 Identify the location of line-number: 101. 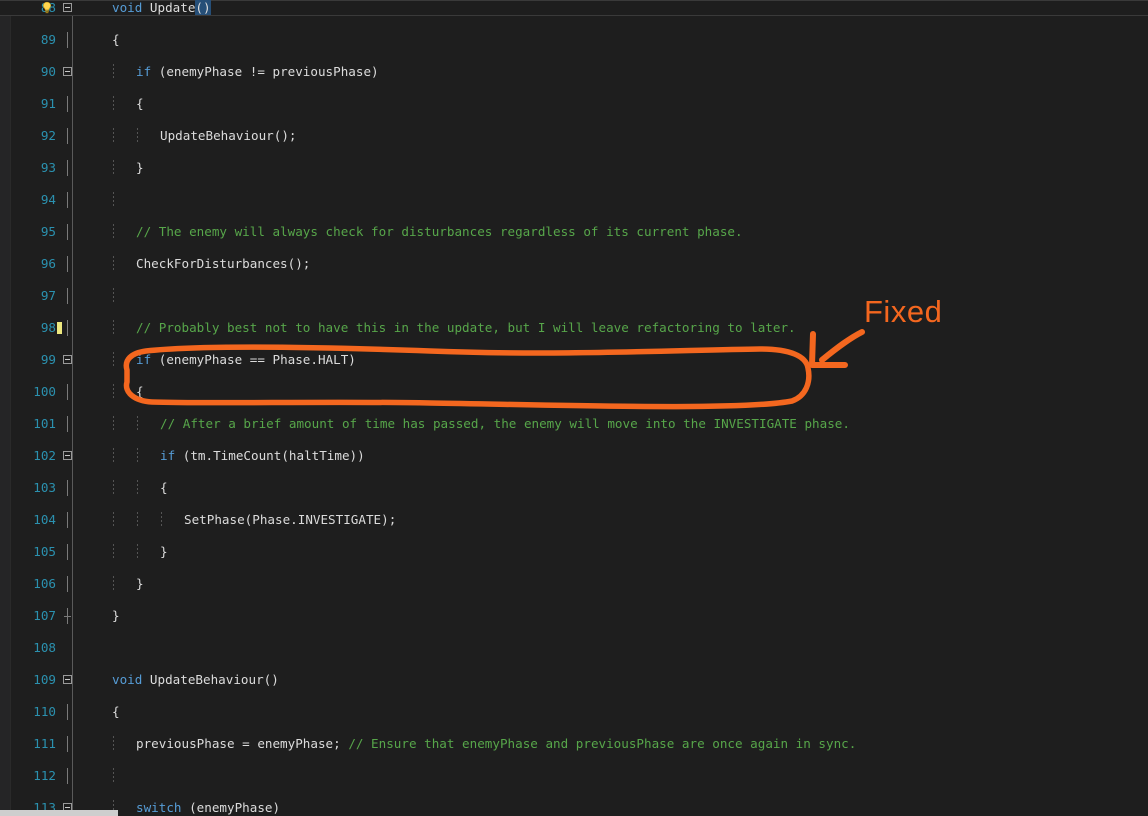
(44, 423).